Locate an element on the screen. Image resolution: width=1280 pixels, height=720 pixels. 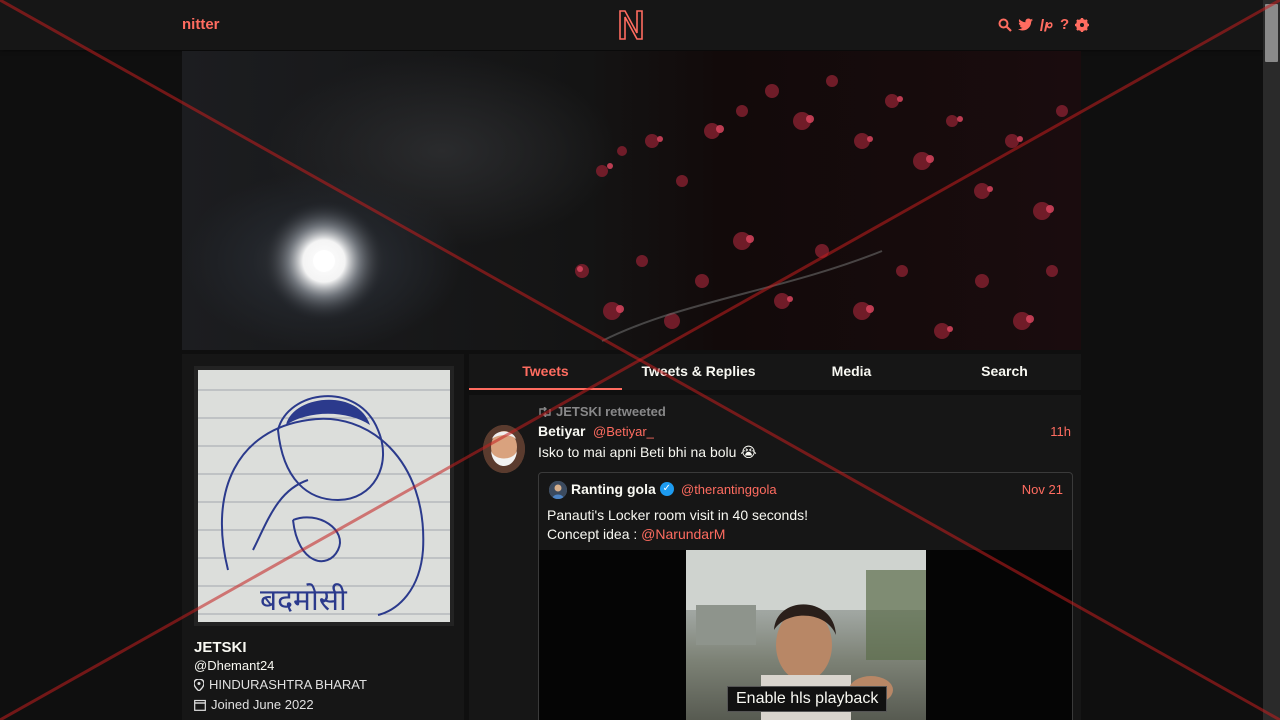
profile-name: JETSKI is located at coordinates (220, 647).